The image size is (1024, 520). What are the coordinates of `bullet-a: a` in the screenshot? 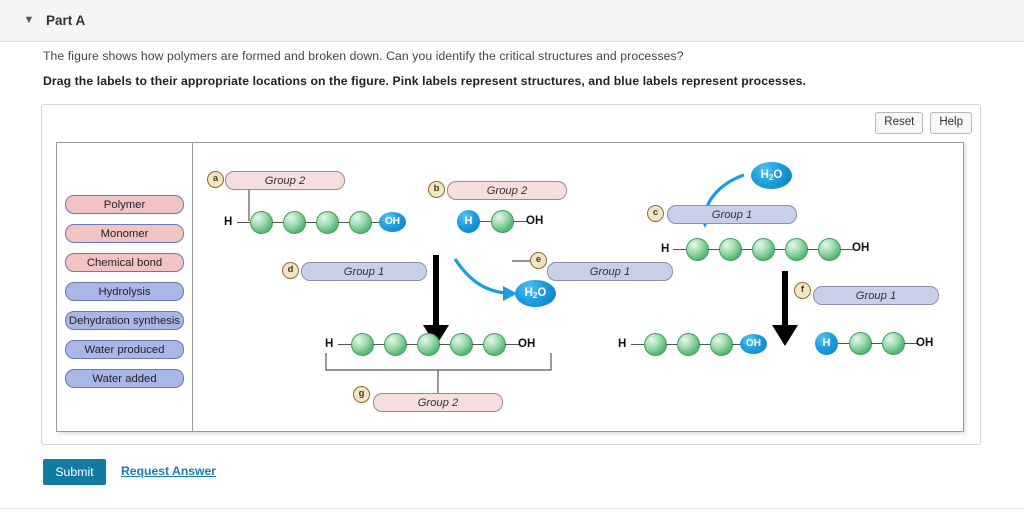 It's located at (215, 179).